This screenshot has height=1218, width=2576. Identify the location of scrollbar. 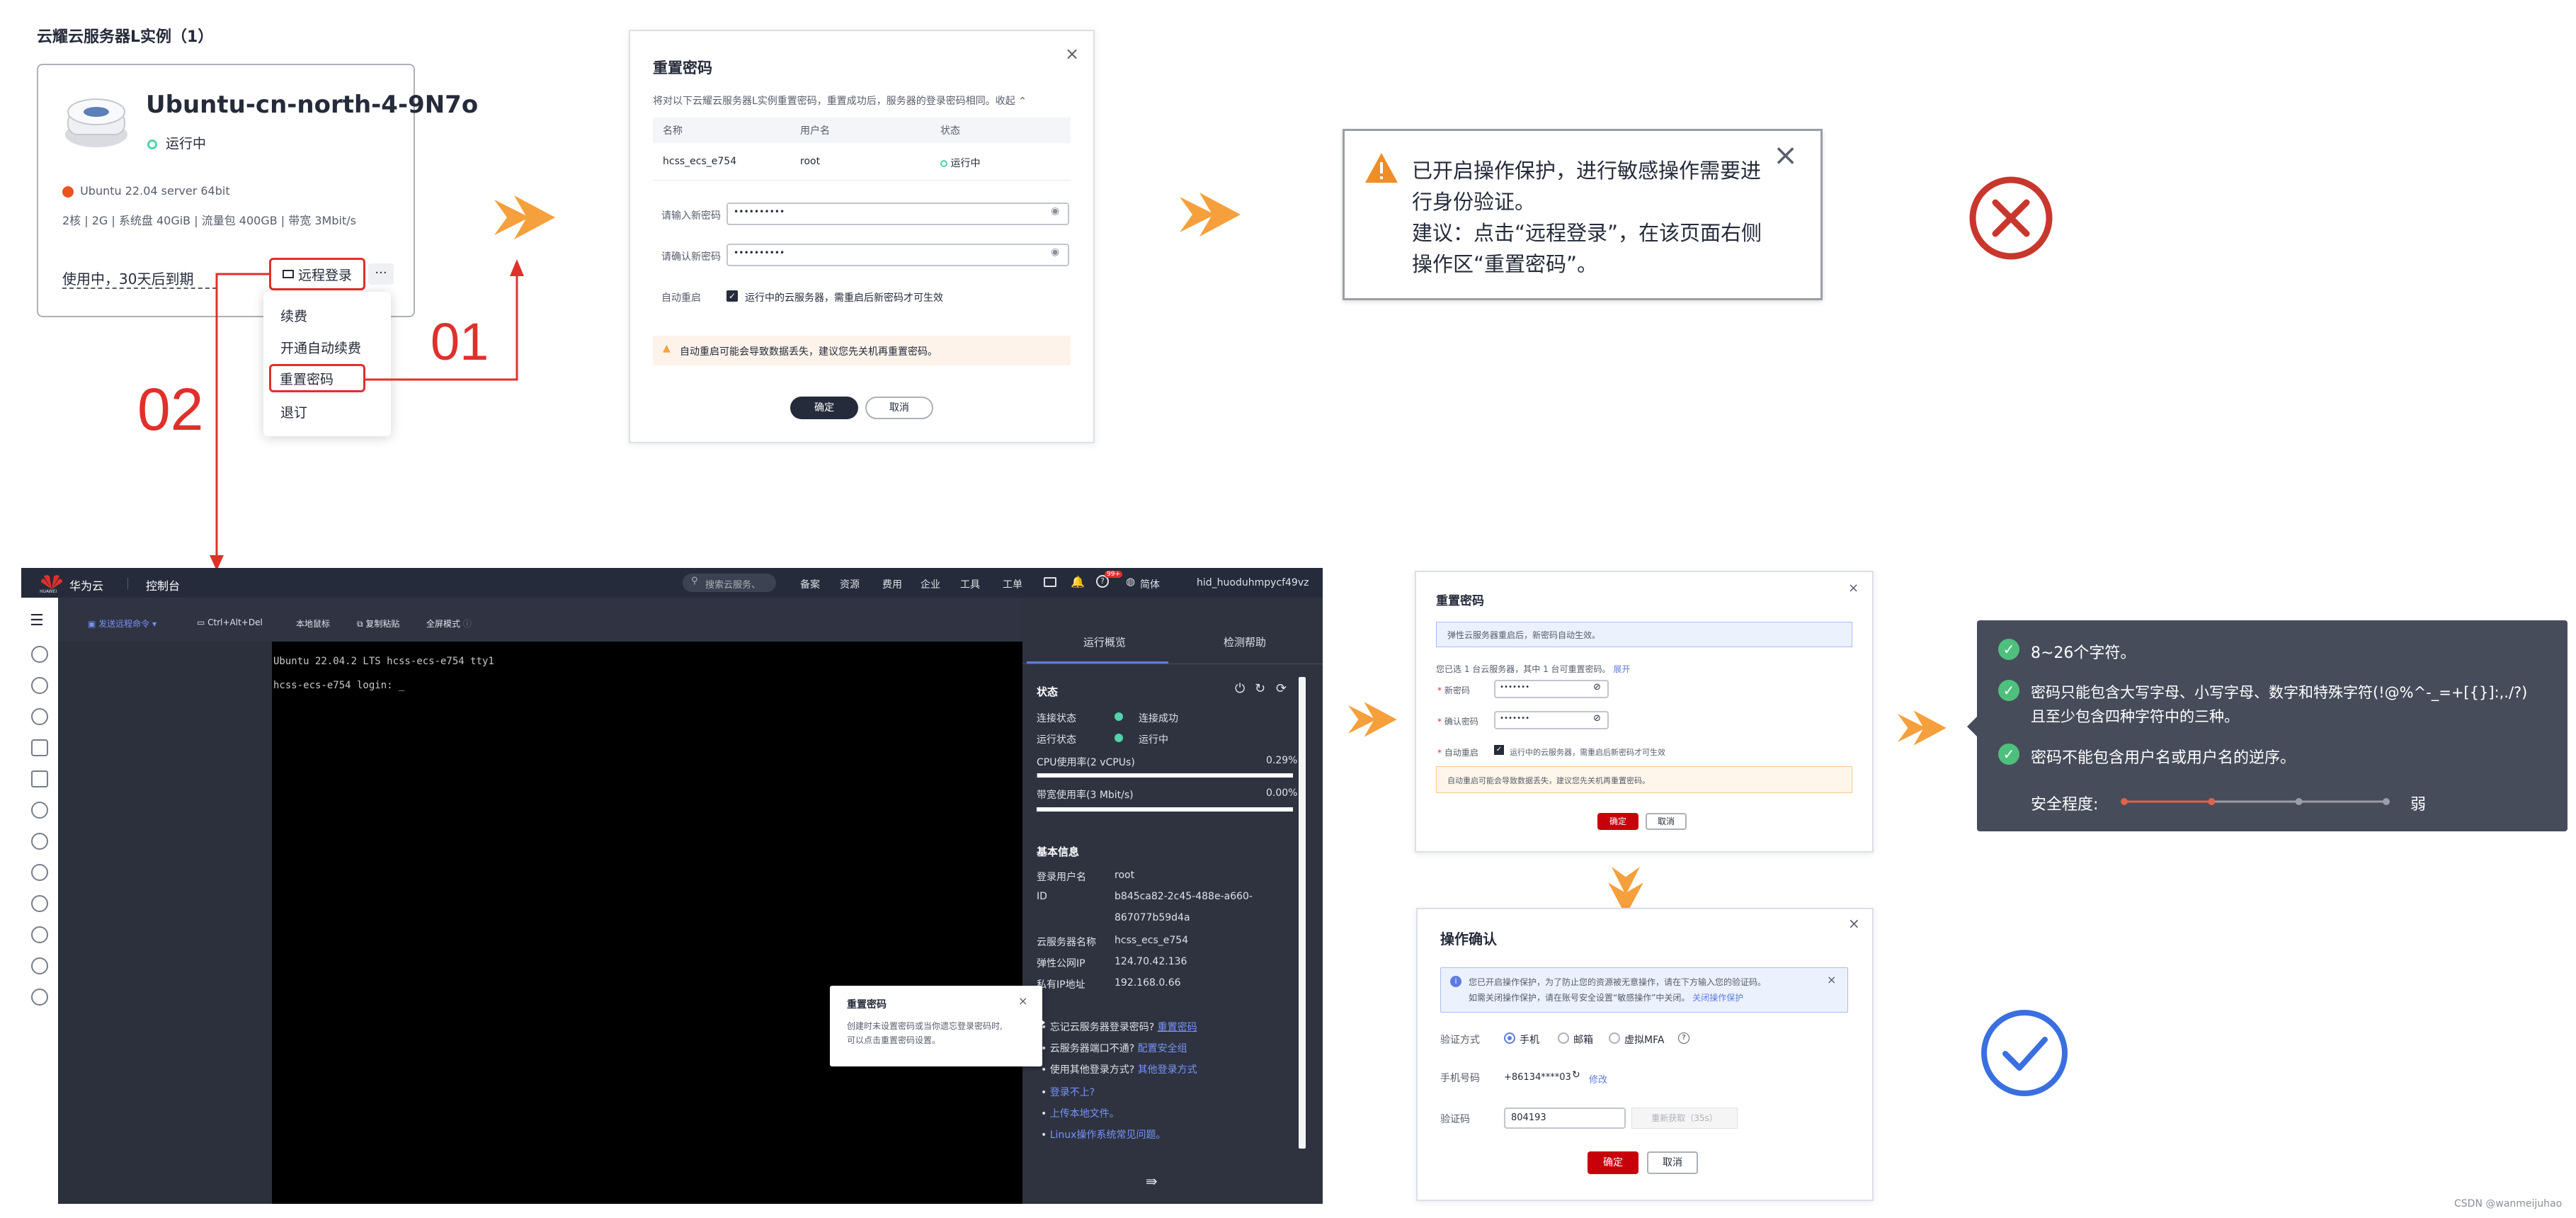
(1302, 913).